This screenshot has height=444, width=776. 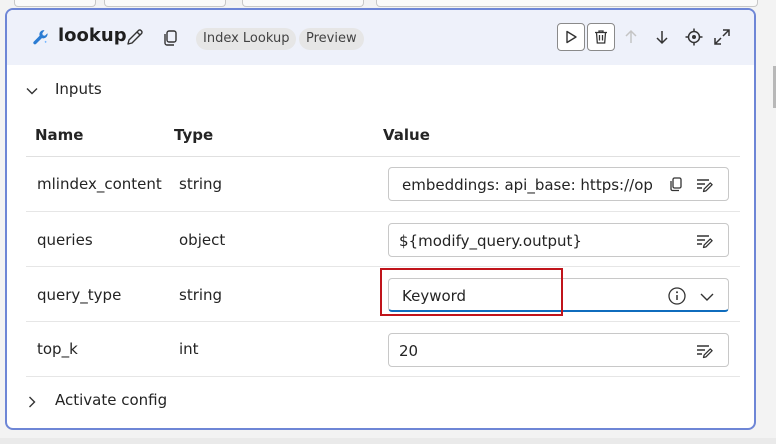 I want to click on wrench-icon, so click(x=40, y=37).